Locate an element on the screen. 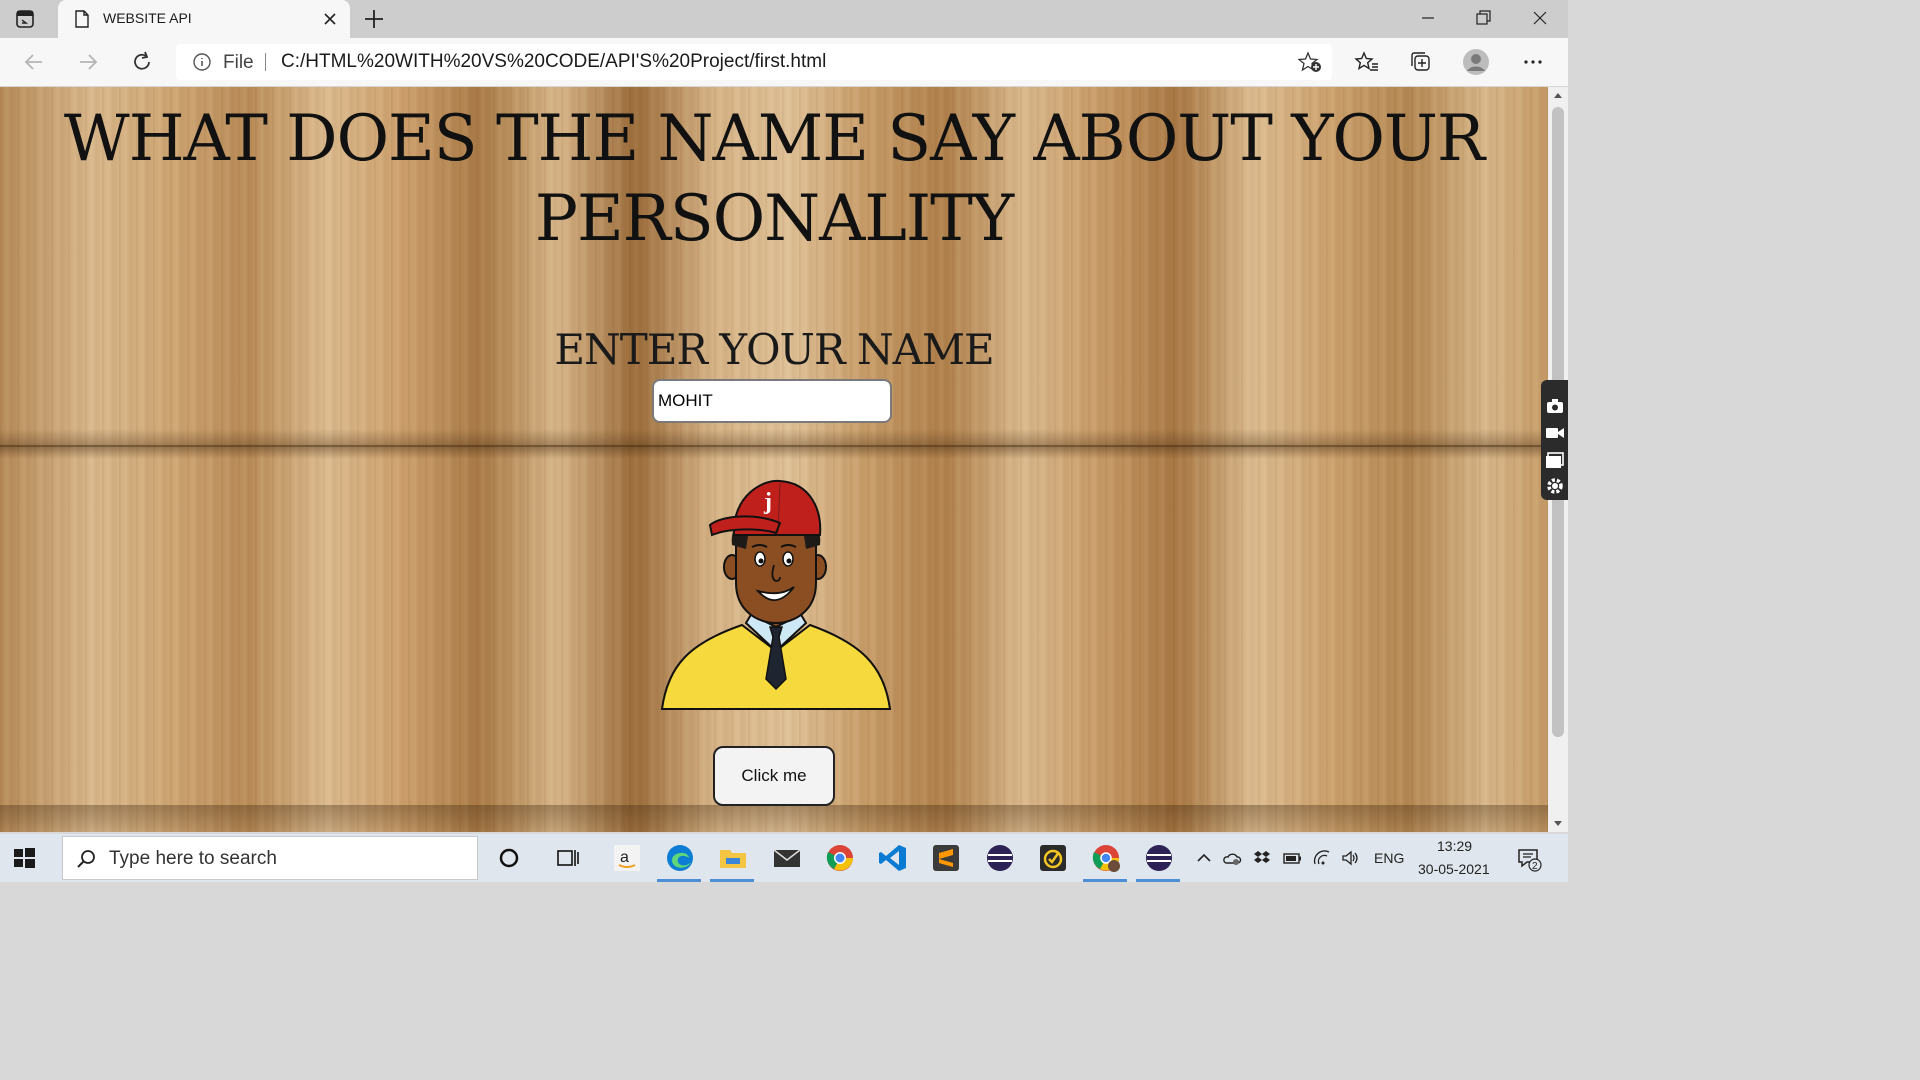  chrome-icon is located at coordinates (840, 858).